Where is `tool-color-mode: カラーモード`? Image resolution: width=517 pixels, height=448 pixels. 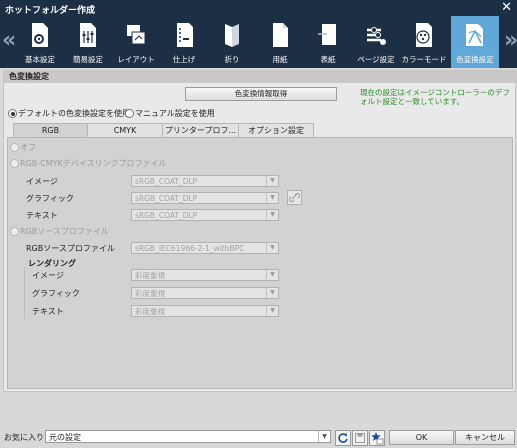 tool-color-mode: カラーモード is located at coordinates (424, 42).